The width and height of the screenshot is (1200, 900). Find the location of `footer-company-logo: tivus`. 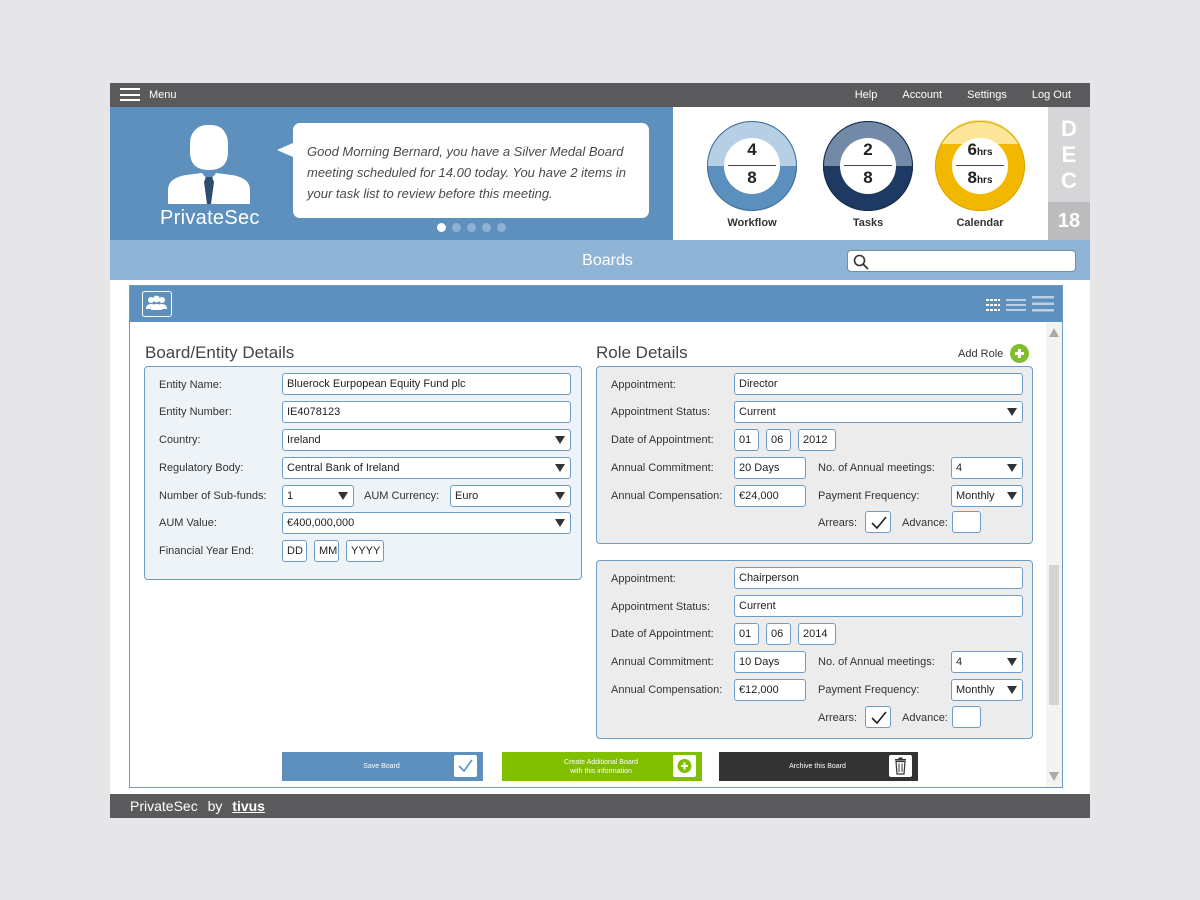

footer-company-logo: tivus is located at coordinates (248, 806).